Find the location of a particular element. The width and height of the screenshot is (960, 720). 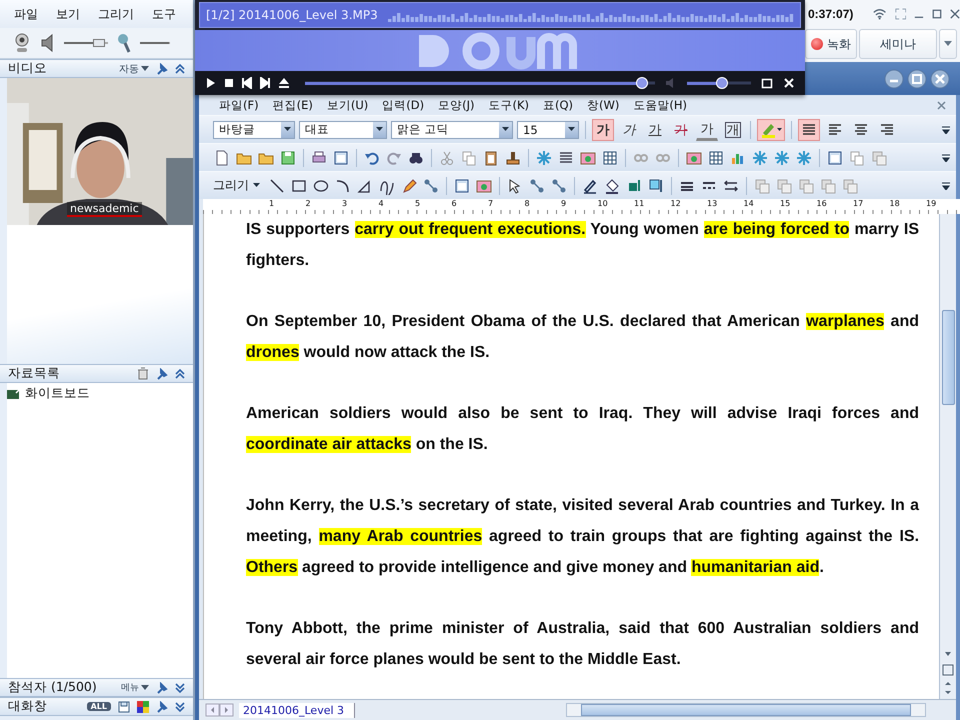

dropdown-button is located at coordinates (948, 44).